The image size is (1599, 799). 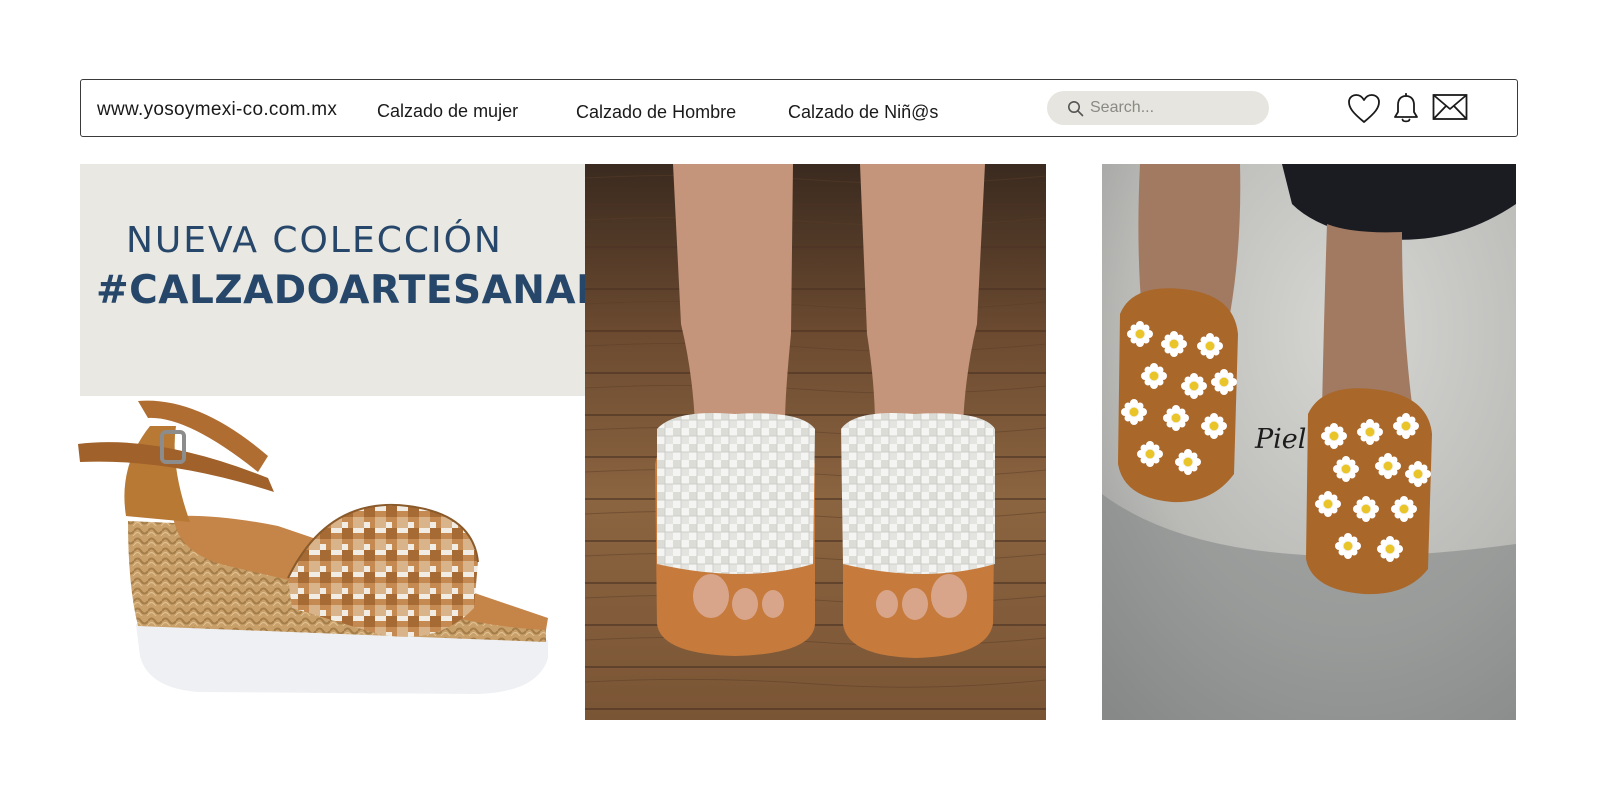 What do you see at coordinates (328, 556) in the screenshot?
I see `wedge-sandal-image` at bounding box center [328, 556].